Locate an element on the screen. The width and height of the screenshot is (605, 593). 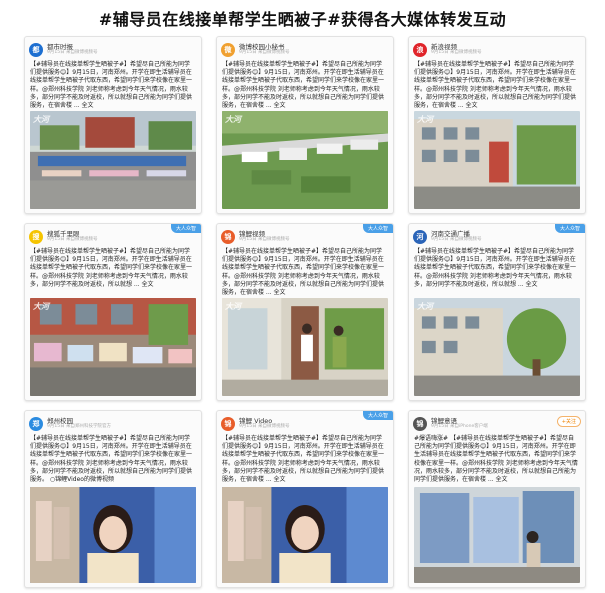
sina-avatar-icon: 浪 is located at coordinates (420, 49).